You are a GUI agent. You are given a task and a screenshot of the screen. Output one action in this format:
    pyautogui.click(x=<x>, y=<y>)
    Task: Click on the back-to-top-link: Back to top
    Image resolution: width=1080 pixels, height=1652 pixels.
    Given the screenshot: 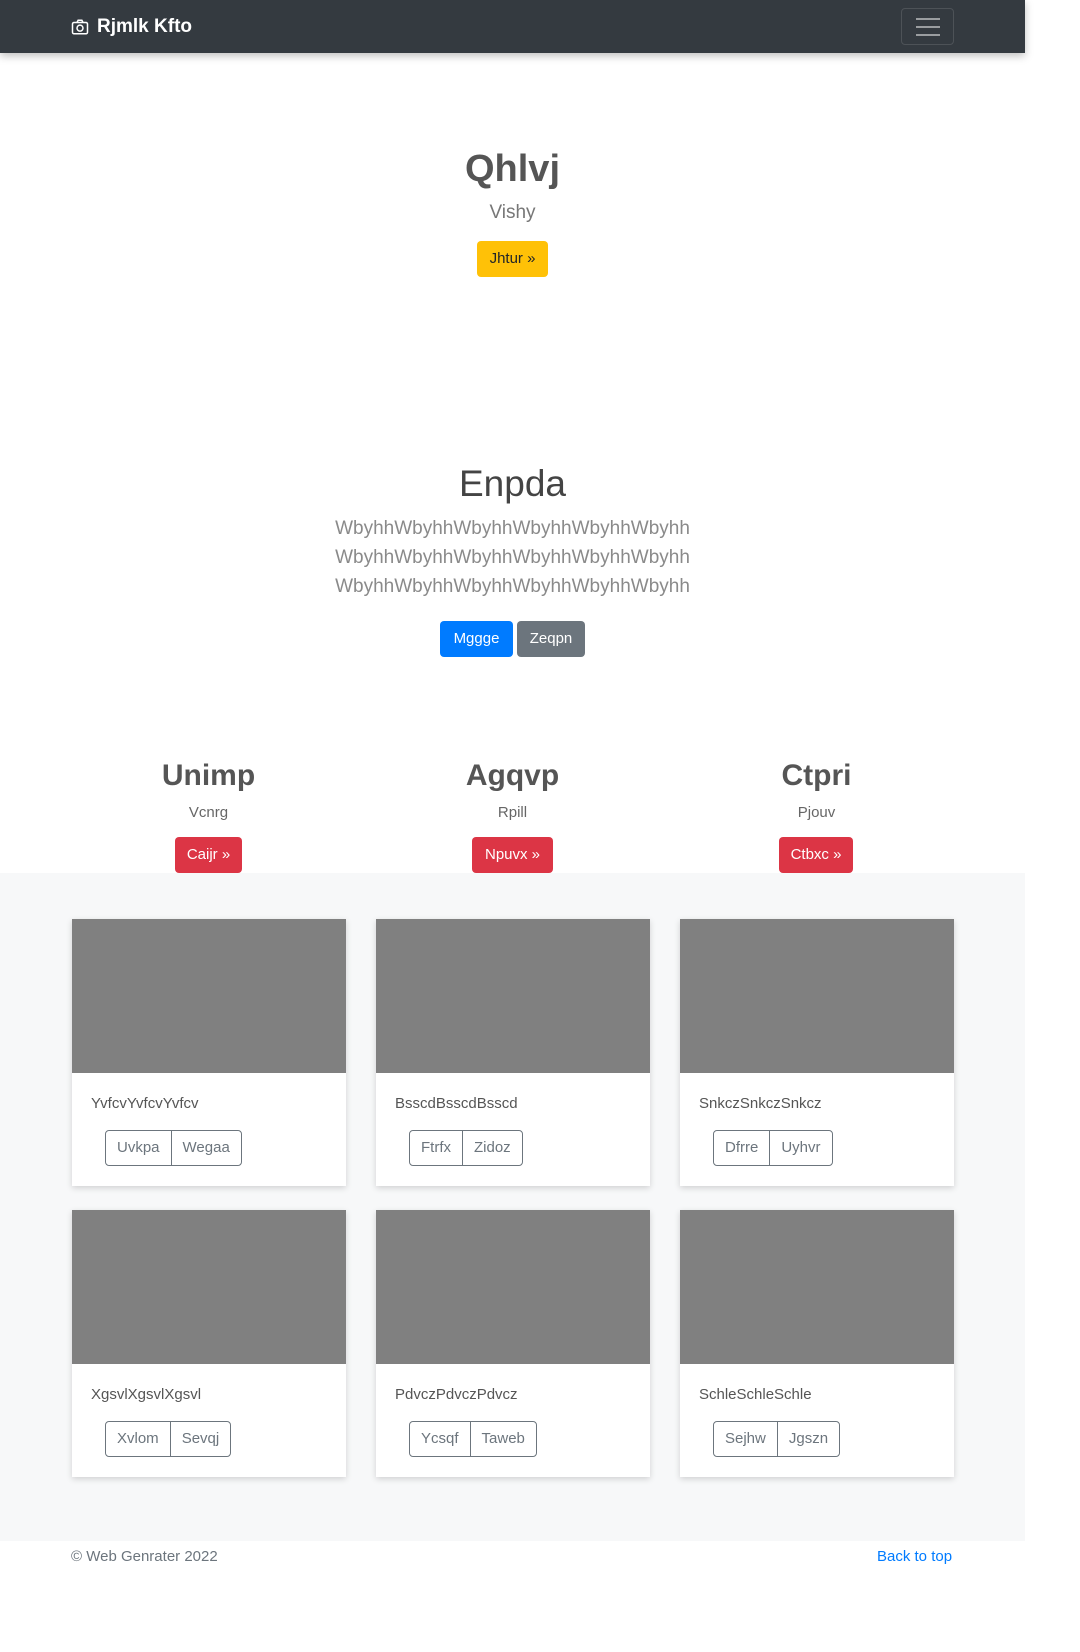 What is the action you would take?
    pyautogui.click(x=914, y=1557)
    